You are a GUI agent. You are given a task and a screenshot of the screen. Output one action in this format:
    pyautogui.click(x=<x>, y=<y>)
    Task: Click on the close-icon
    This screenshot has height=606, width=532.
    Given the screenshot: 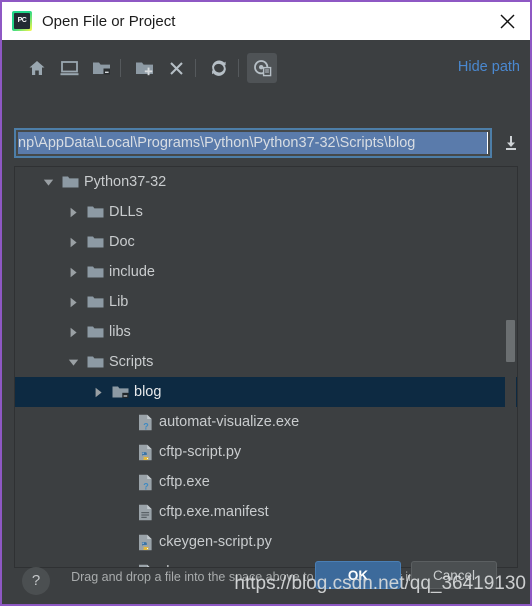 What is the action you would take?
    pyautogui.click(x=507, y=21)
    